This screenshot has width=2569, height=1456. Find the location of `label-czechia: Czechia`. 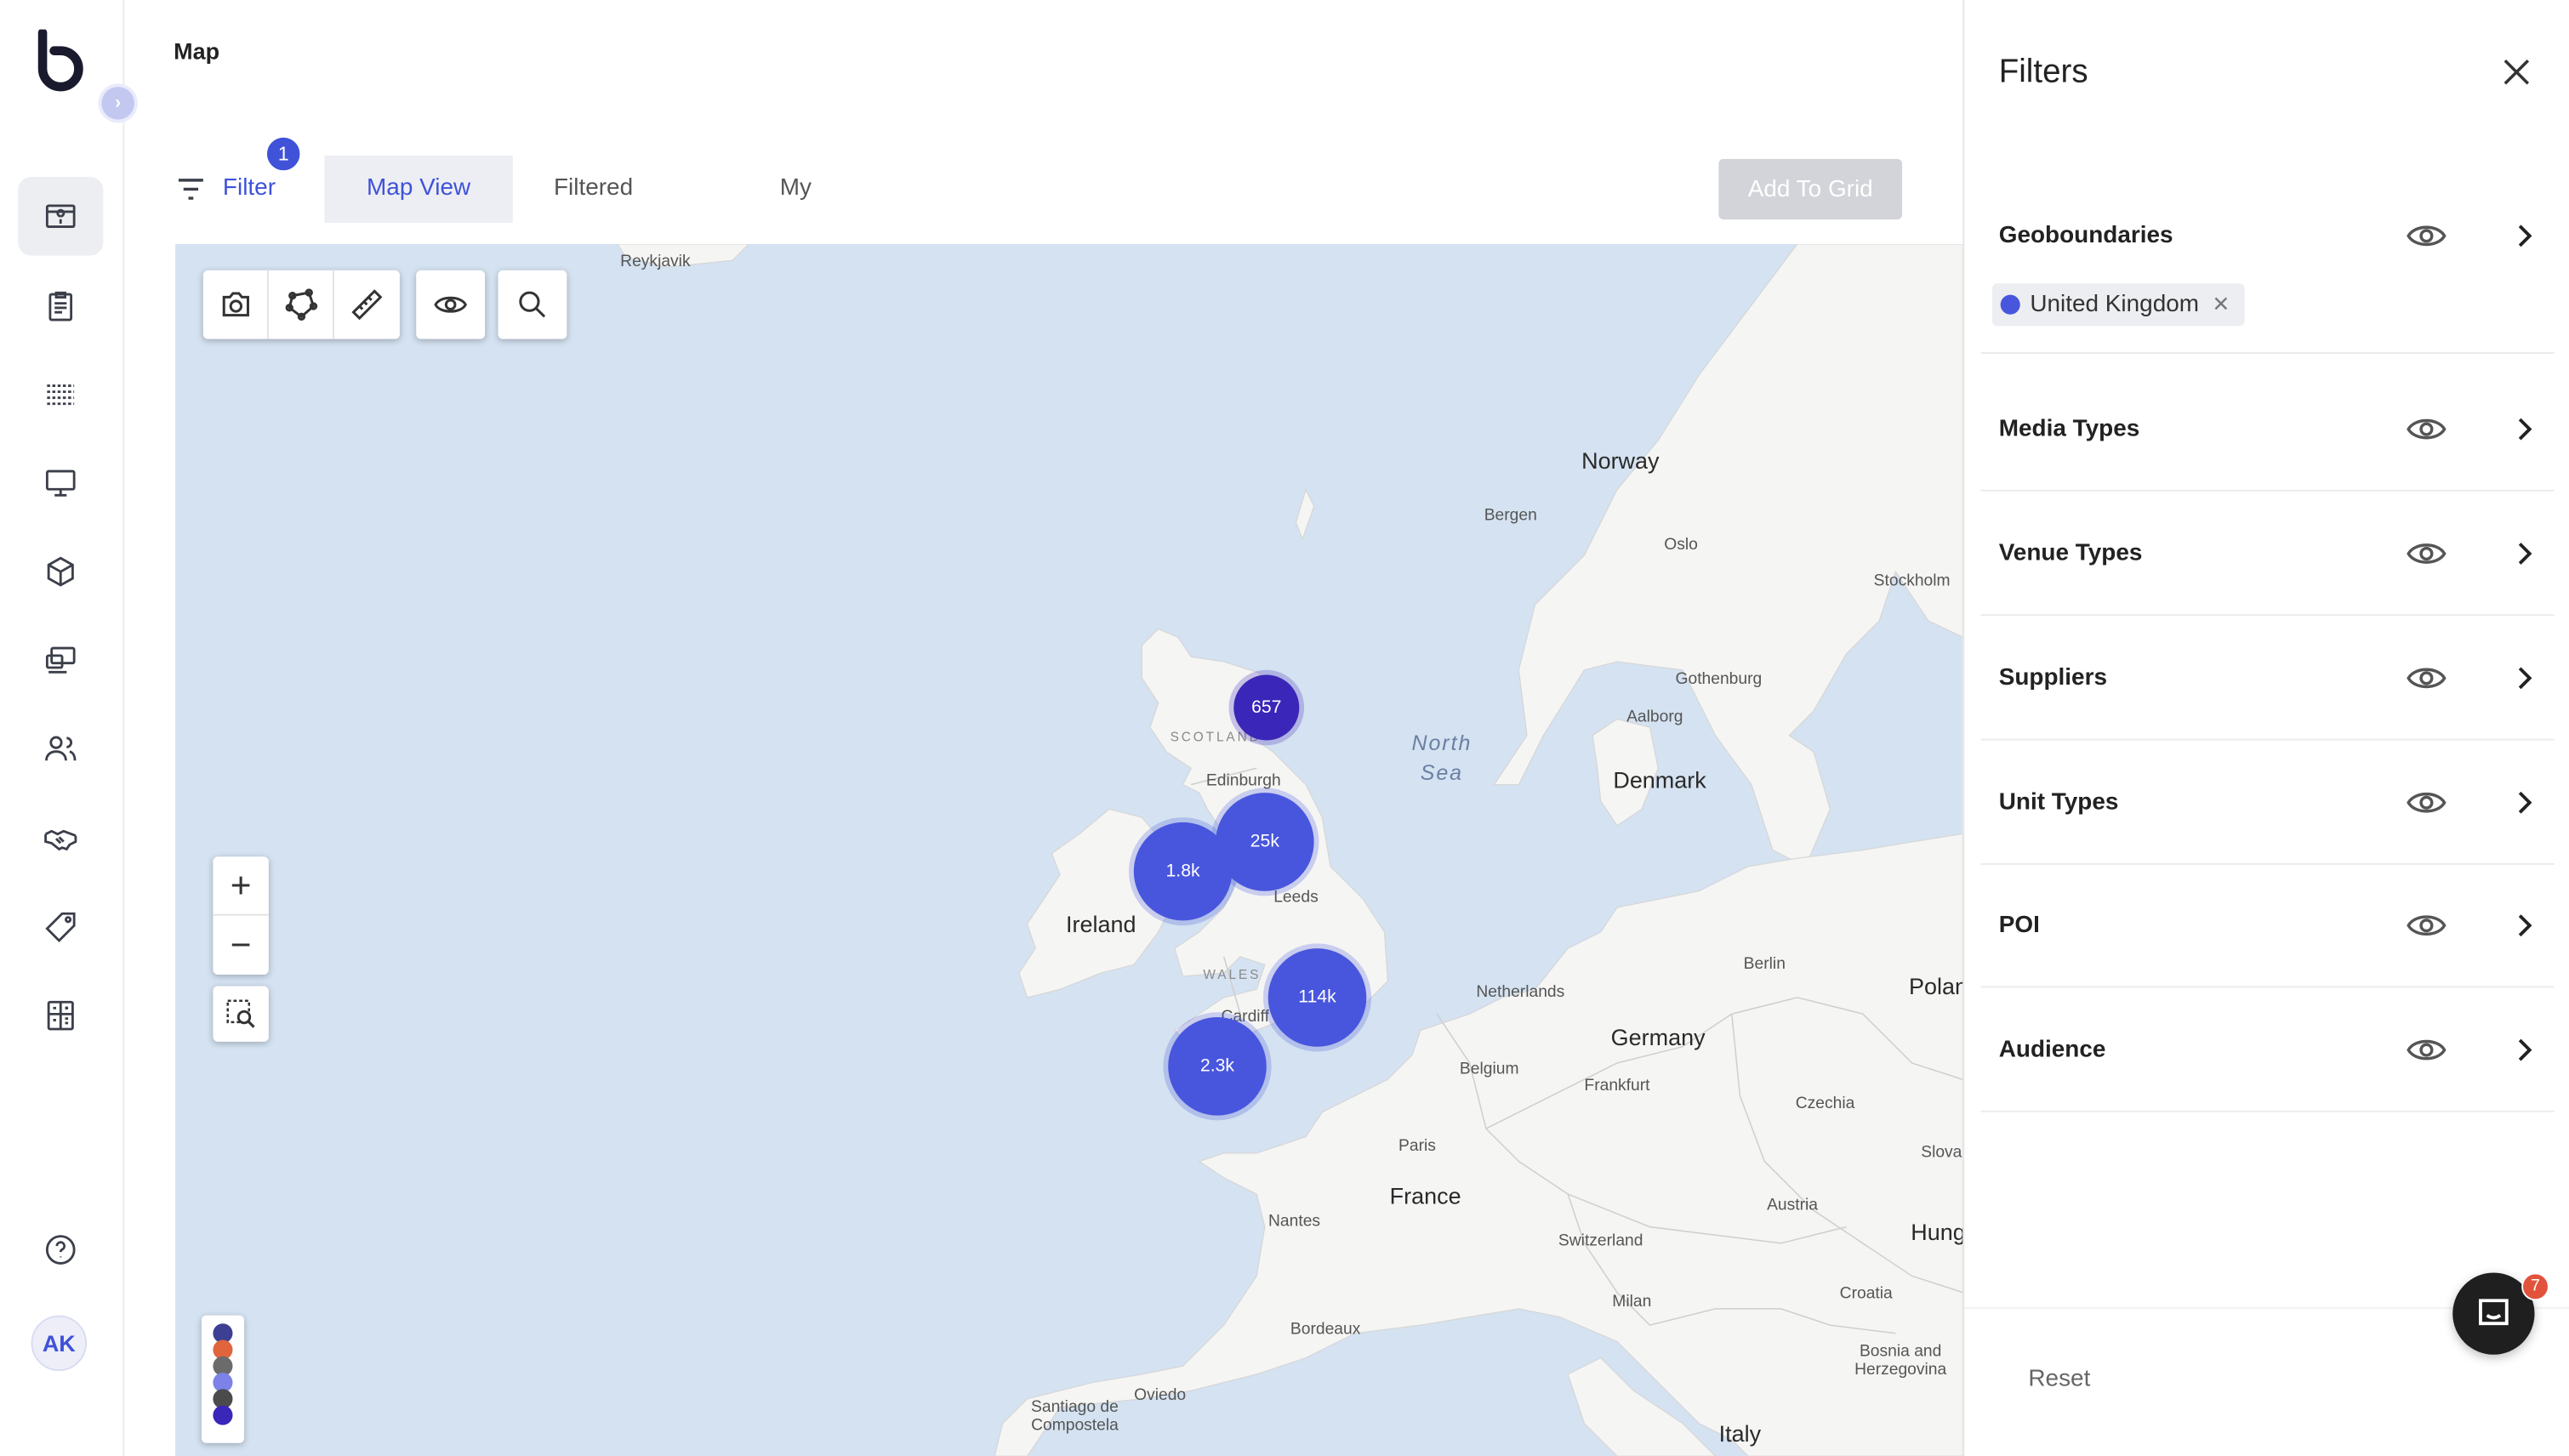

label-czechia: Czechia is located at coordinates (1825, 1104).